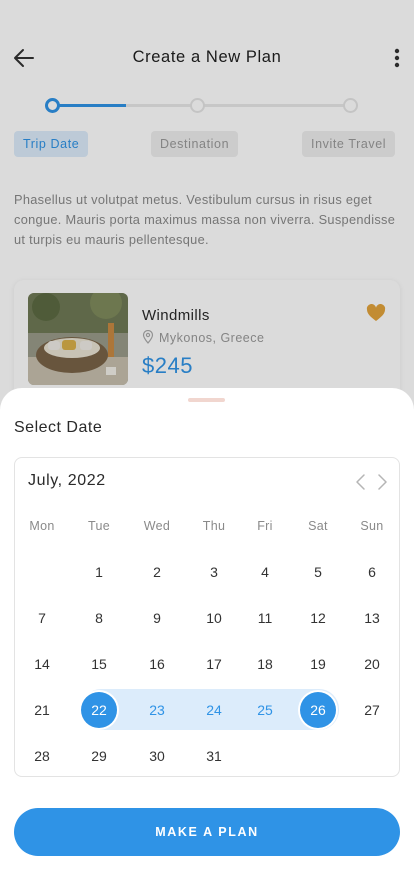 The width and height of the screenshot is (414, 896). I want to click on calendar-day: 4, so click(265, 572).